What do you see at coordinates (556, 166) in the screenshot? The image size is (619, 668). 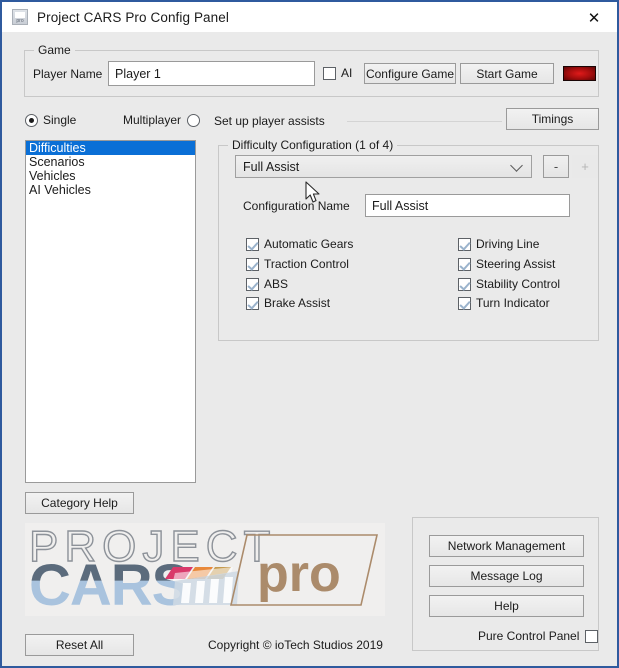 I see `remove-config-button: -` at bounding box center [556, 166].